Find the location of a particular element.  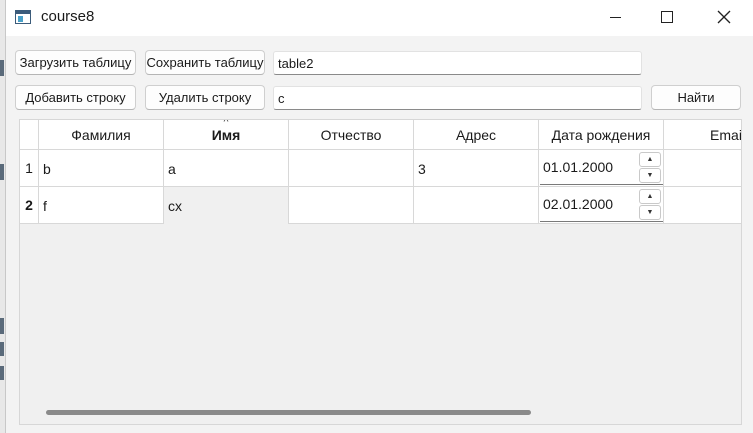

table-cell: b is located at coordinates (101, 168).